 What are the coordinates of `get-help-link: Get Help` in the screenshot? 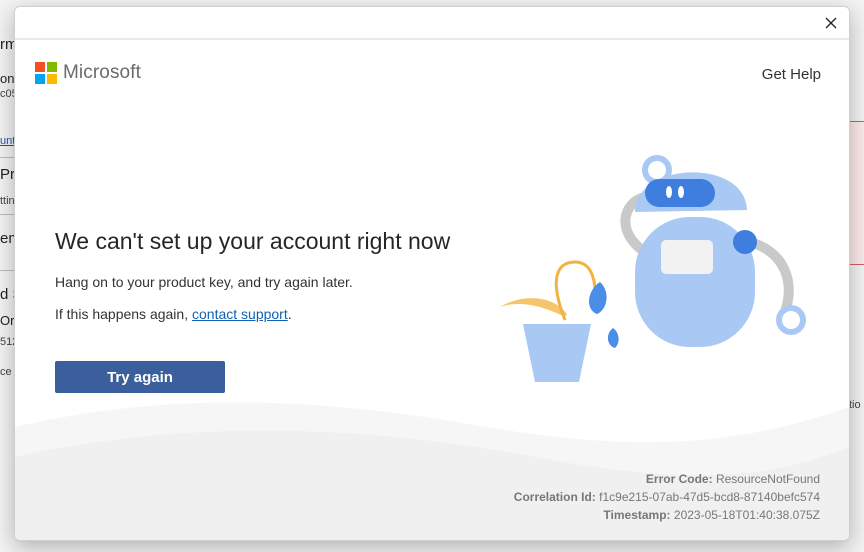 It's located at (791, 74).